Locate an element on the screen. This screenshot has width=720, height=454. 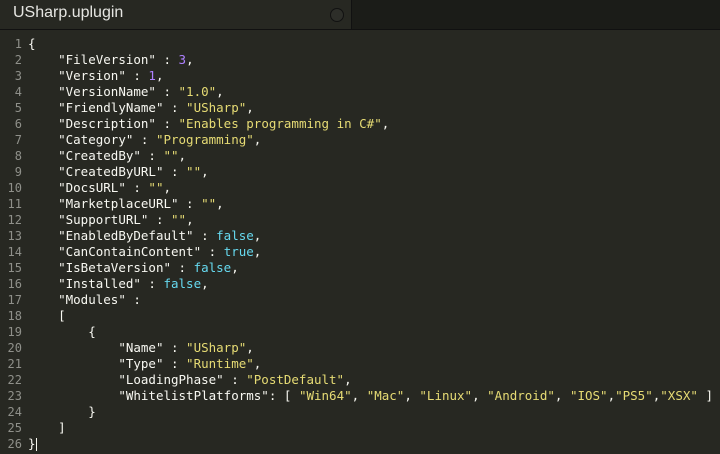
code-line: 13 "EnabledByDefault" : false, is located at coordinates (360, 236).